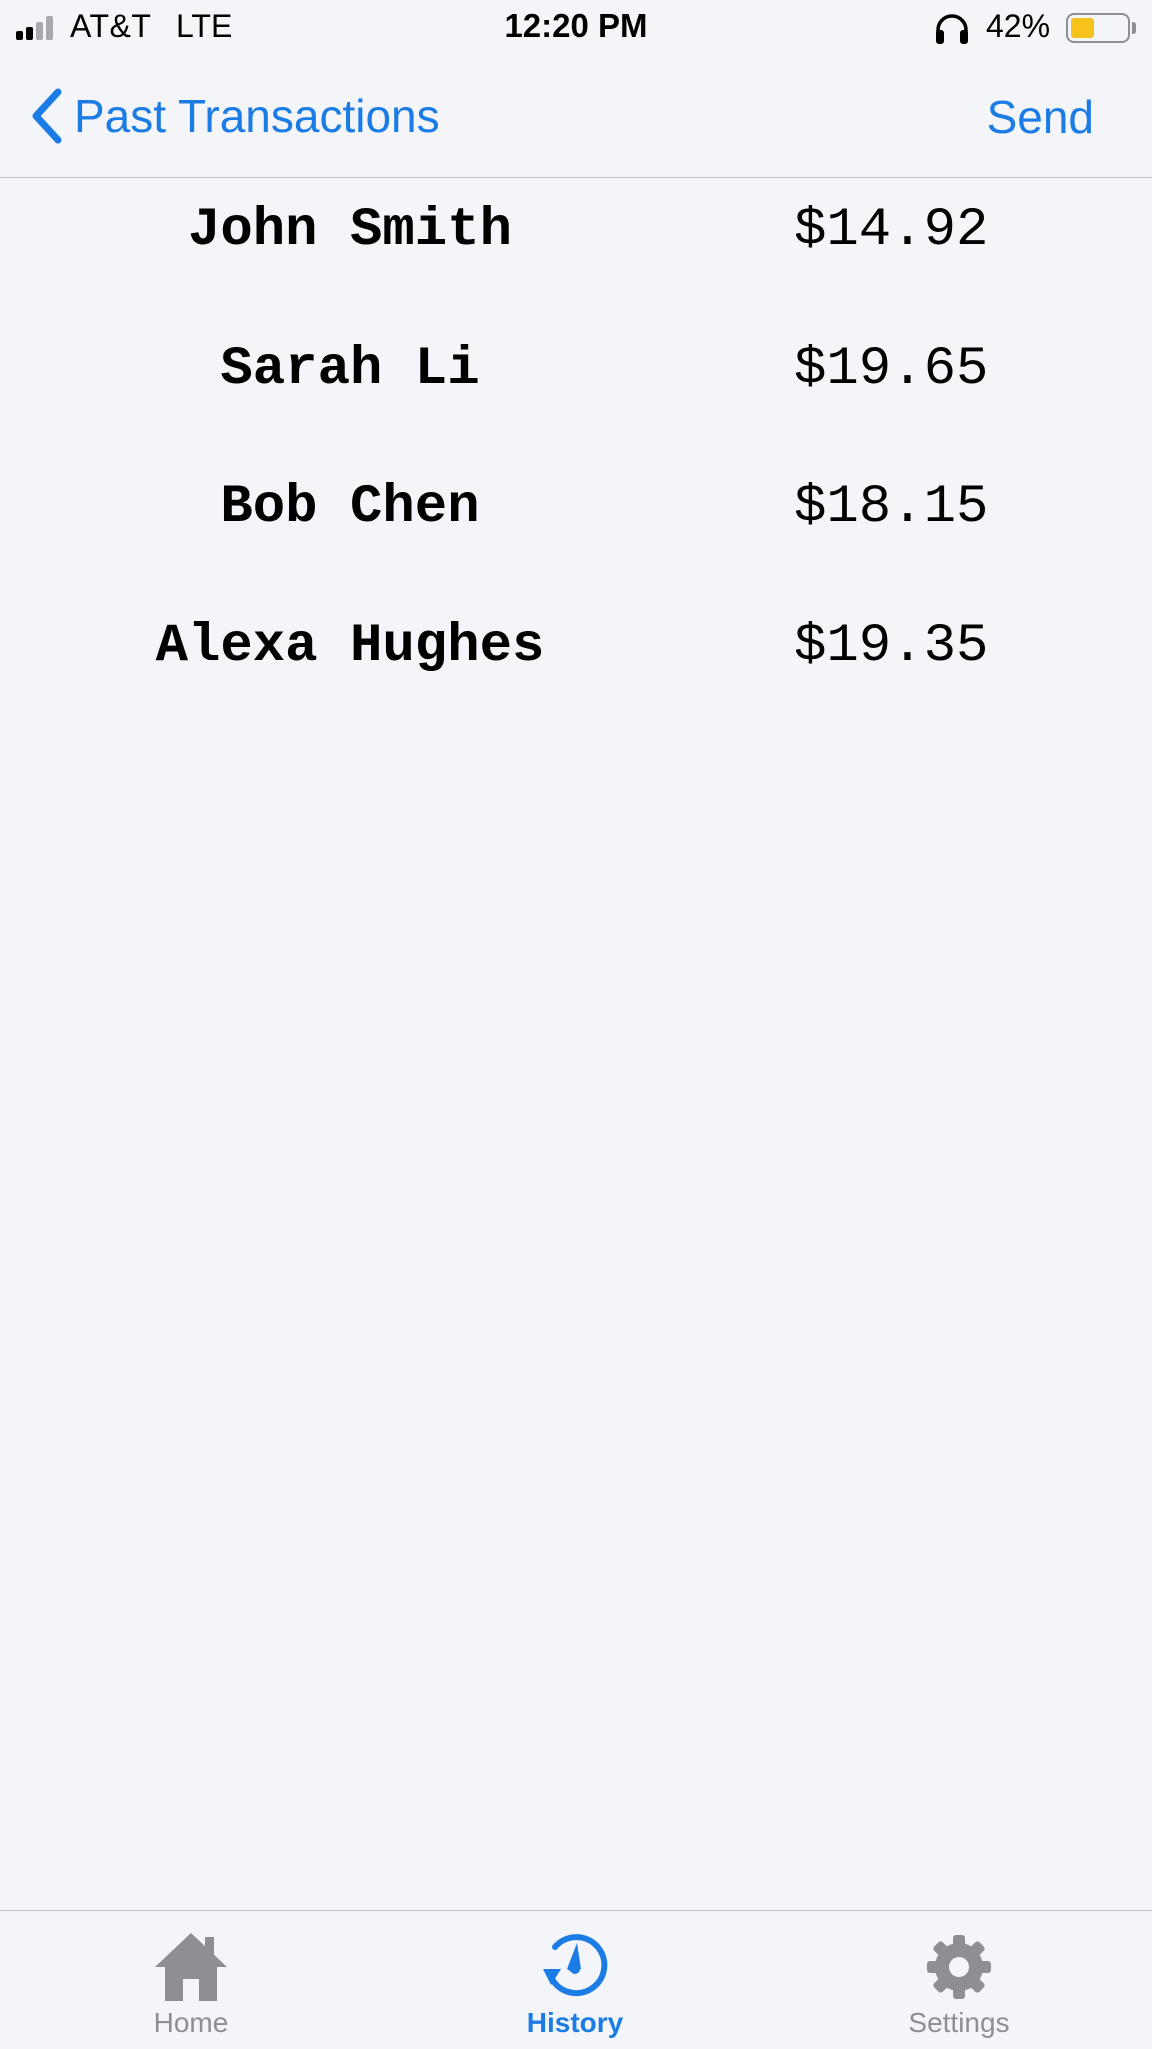 This screenshot has height=2049, width=1152. Describe the element at coordinates (191, 1967) in the screenshot. I see `home-icon` at that location.